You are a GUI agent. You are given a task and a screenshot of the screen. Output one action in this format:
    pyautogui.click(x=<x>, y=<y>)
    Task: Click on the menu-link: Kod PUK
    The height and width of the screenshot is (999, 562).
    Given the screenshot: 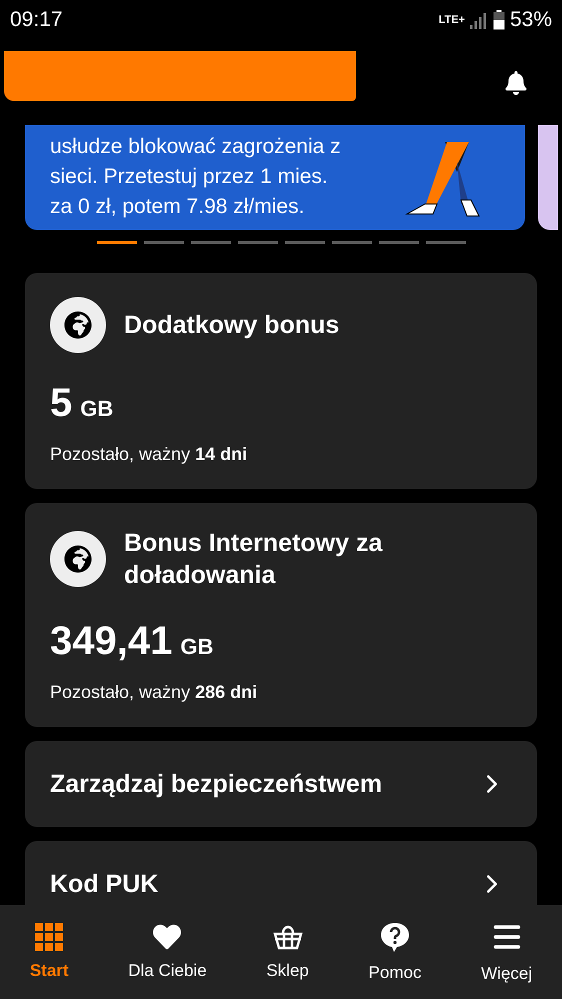 What is the action you would take?
    pyautogui.click(x=281, y=873)
    